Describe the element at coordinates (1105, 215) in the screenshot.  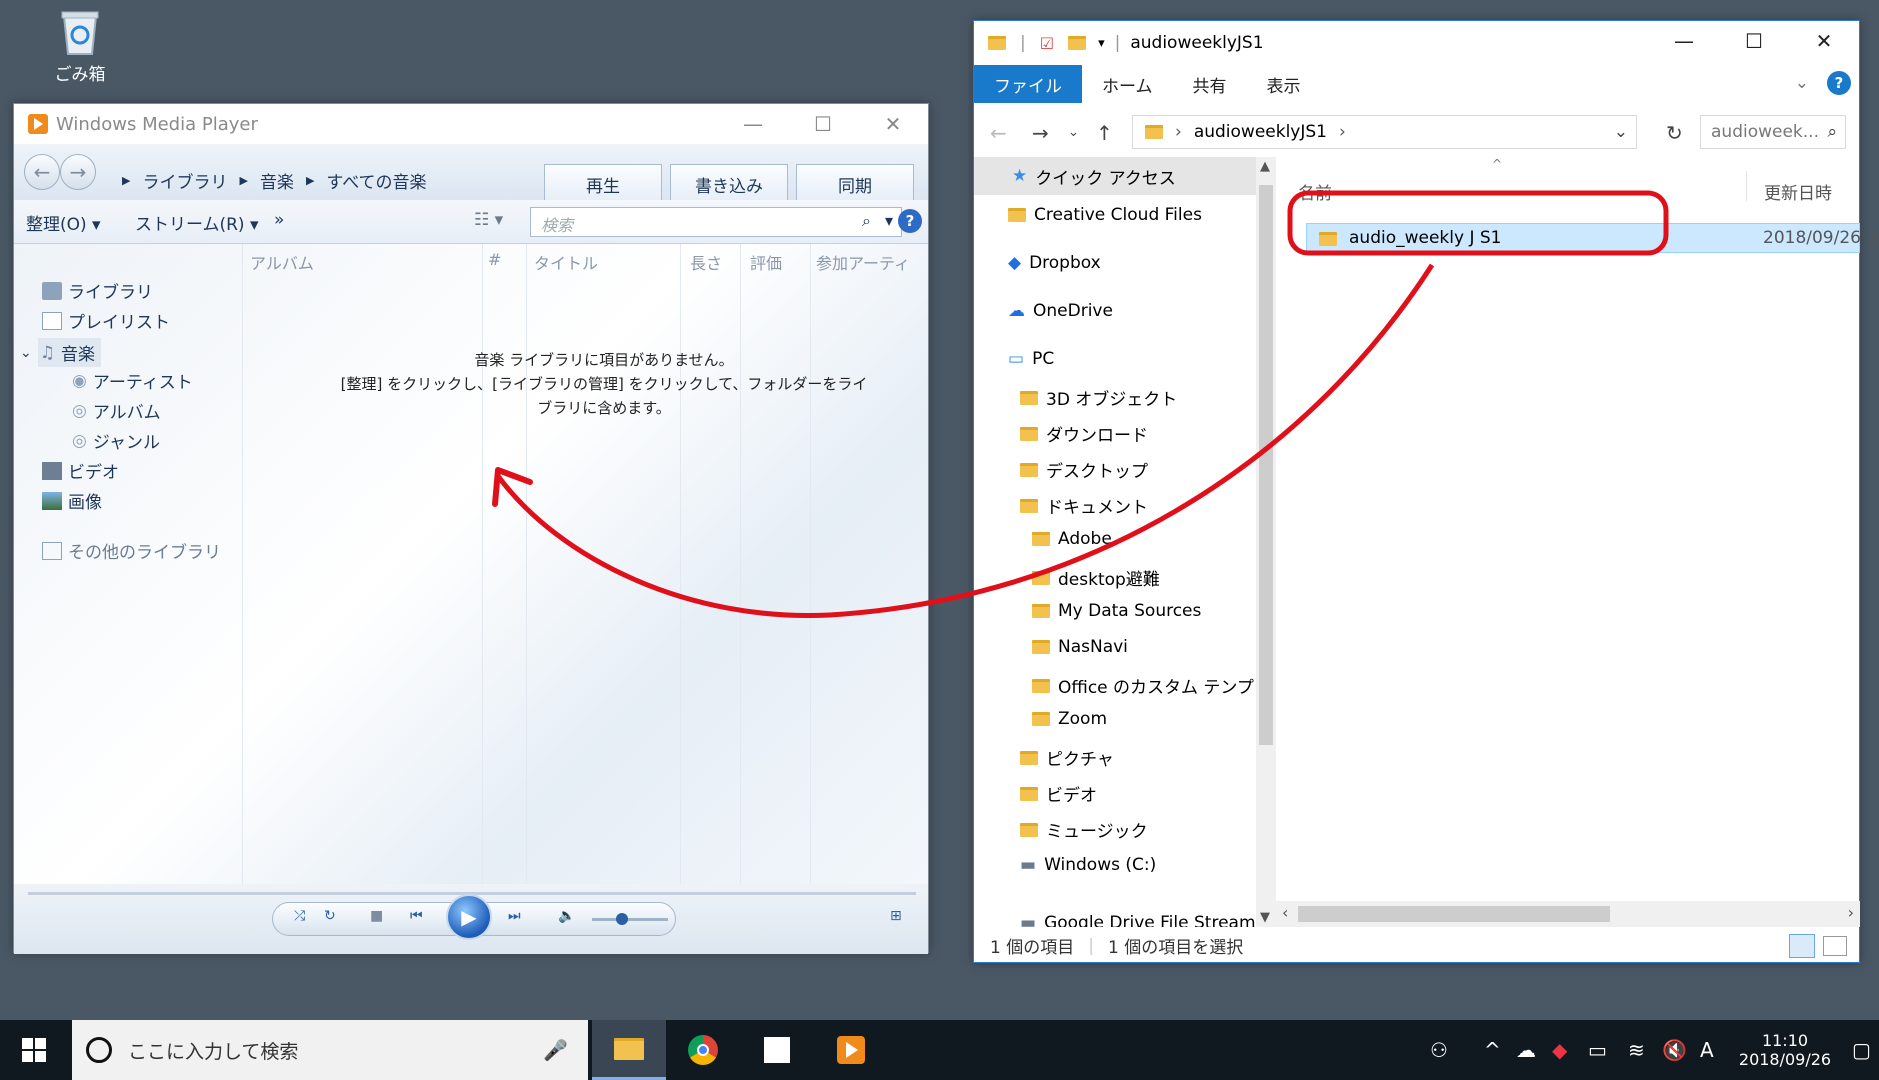
I see `nav-creative-cloud: Creative Cloud Files` at that location.